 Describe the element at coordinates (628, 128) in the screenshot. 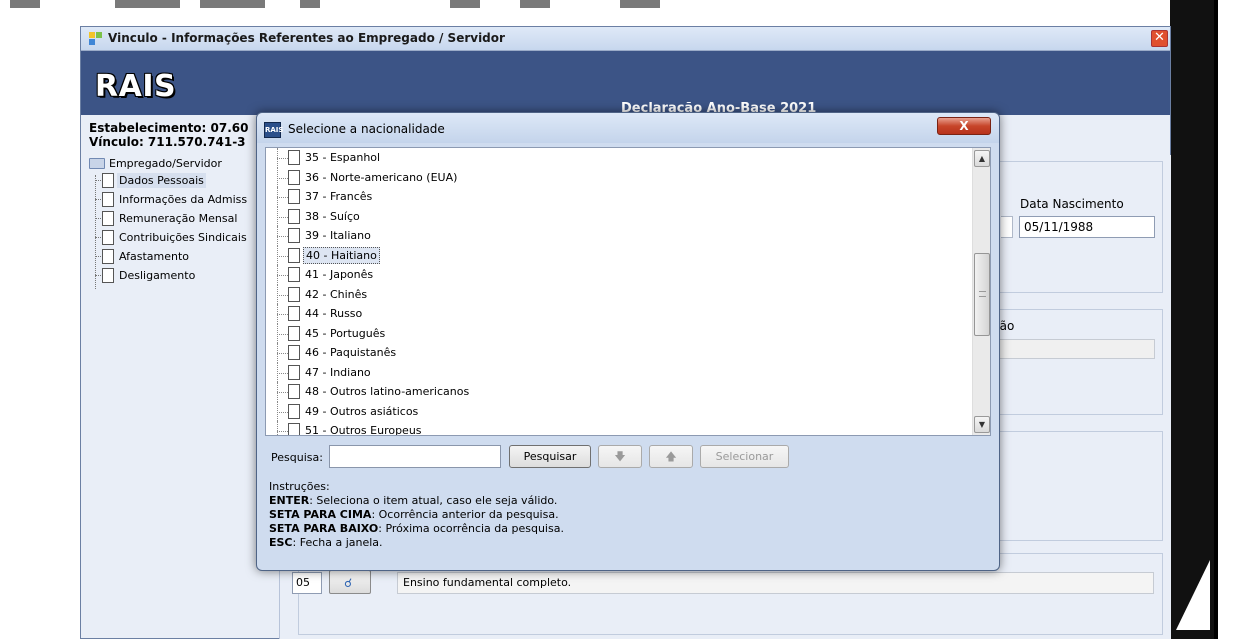

I see `dialog-titlebar: RAIS Selecione a nacionalidade X` at that location.